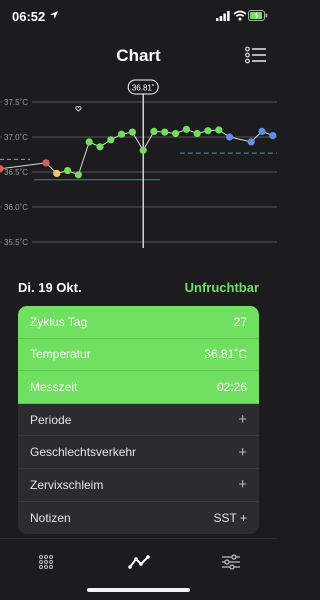  I want to click on measure-time-row: Messzeit 02:26, so click(138, 387).